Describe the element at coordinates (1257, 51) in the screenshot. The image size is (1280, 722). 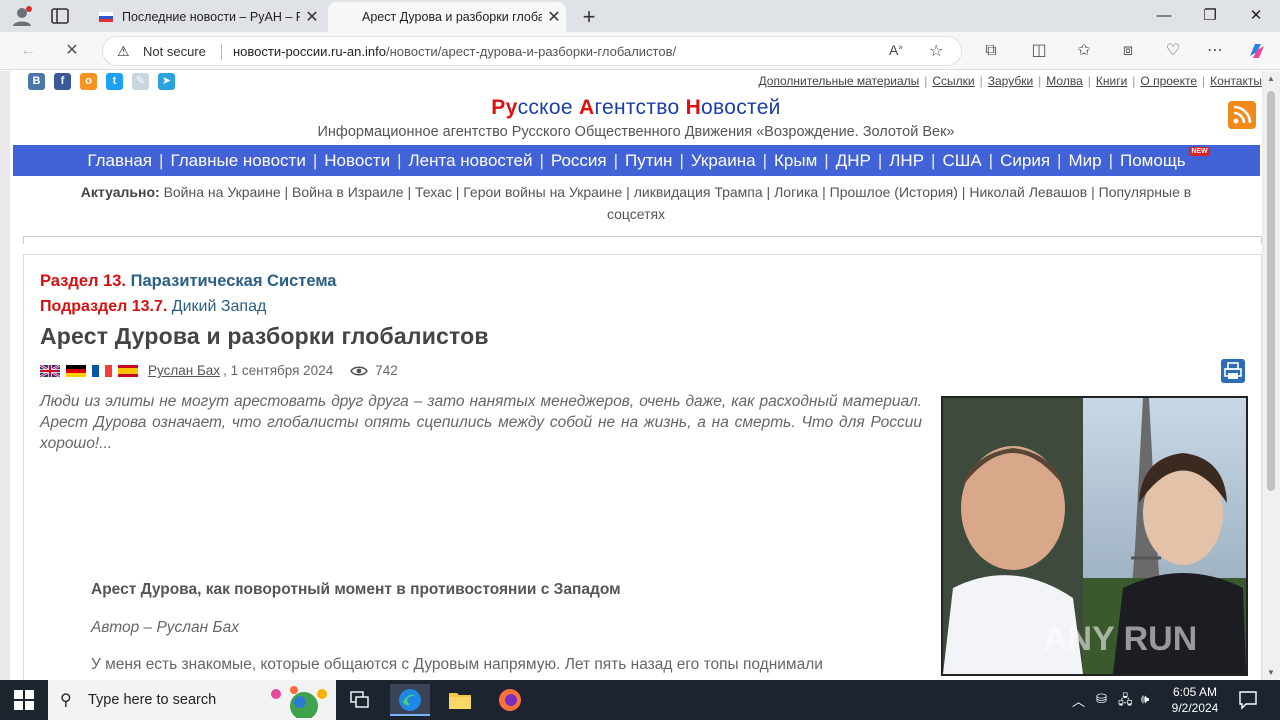
I see `copilot-icon` at that location.